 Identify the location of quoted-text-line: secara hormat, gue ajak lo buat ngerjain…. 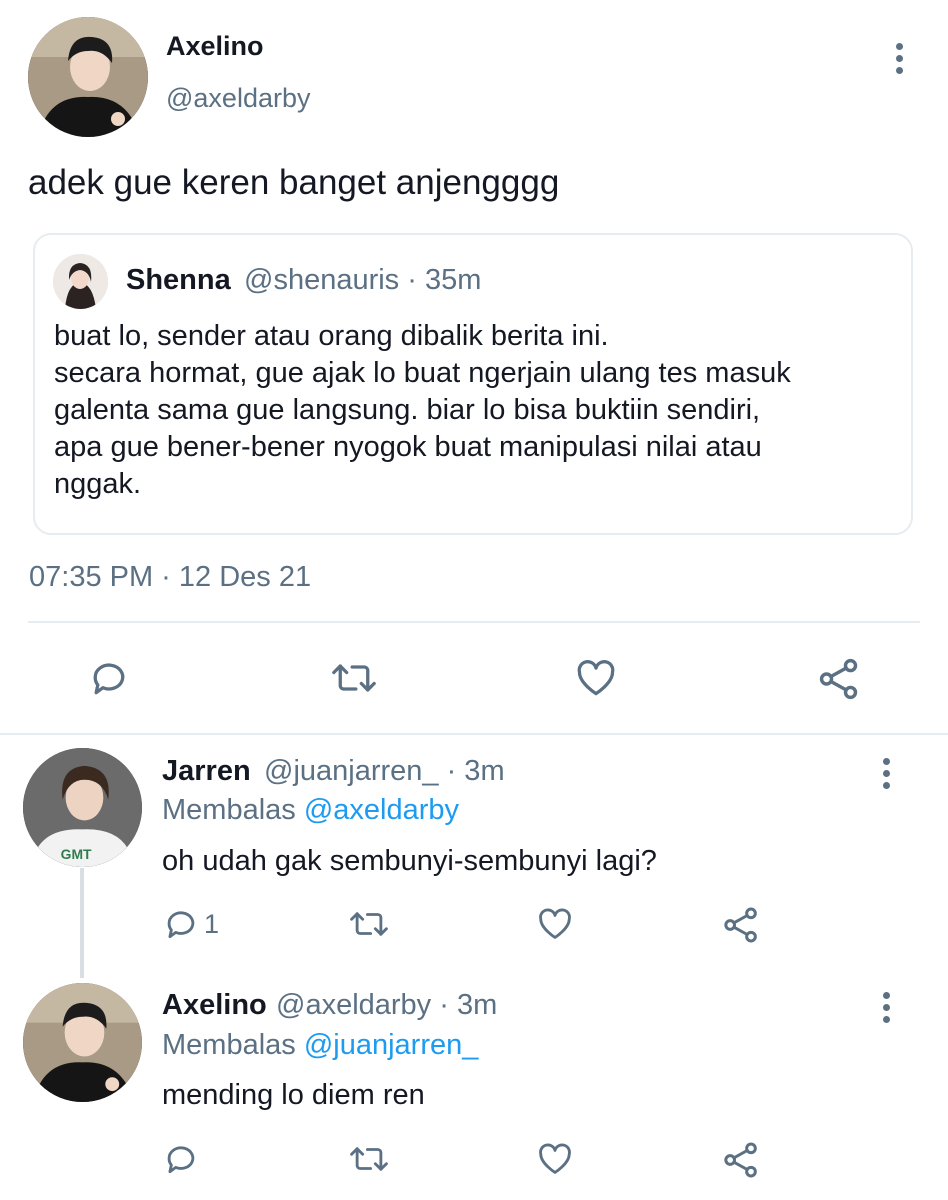
(422, 373).